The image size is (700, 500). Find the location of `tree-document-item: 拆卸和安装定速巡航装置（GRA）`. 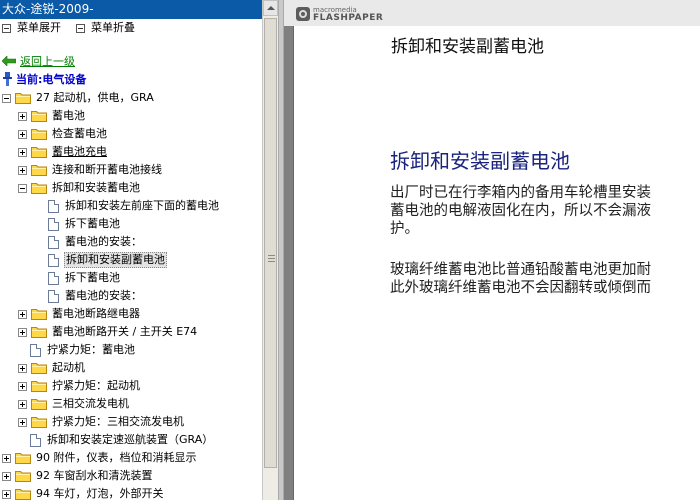

tree-document-item: 拆卸和安装定速巡航装置（GRA） is located at coordinates (122, 440).